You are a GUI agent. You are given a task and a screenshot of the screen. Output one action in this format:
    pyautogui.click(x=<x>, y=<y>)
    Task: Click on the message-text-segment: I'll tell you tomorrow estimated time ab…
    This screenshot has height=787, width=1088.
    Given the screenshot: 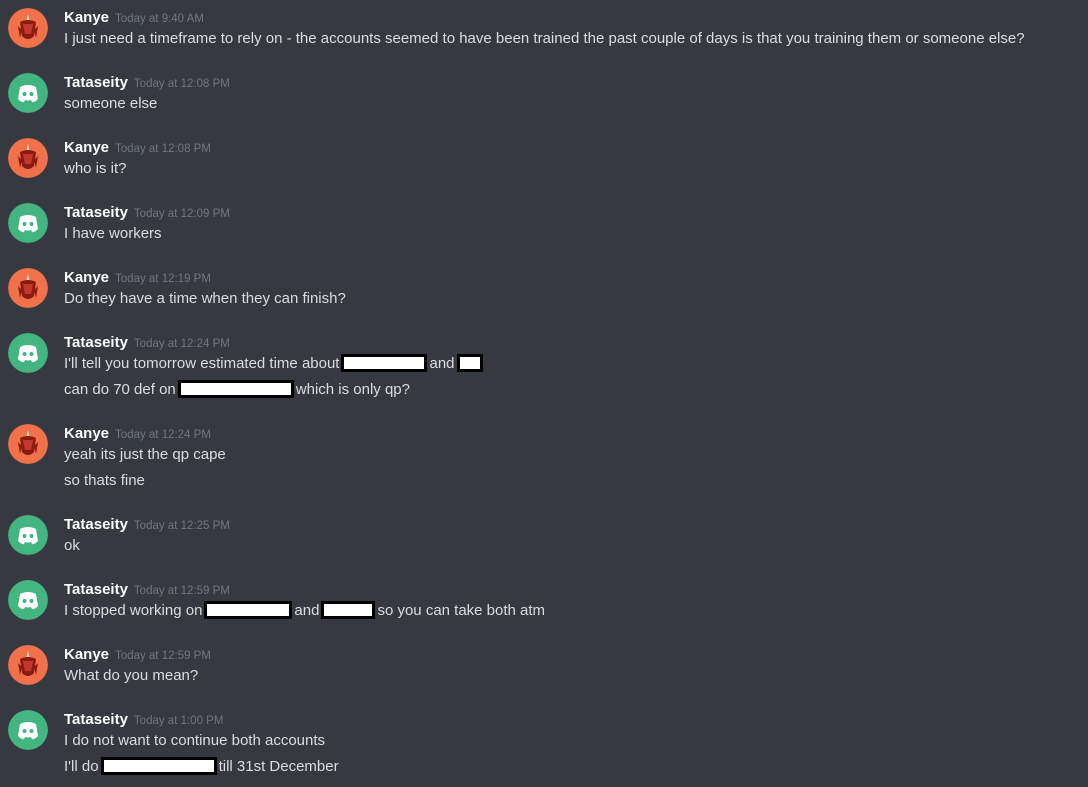 What is the action you would take?
    pyautogui.click(x=202, y=363)
    